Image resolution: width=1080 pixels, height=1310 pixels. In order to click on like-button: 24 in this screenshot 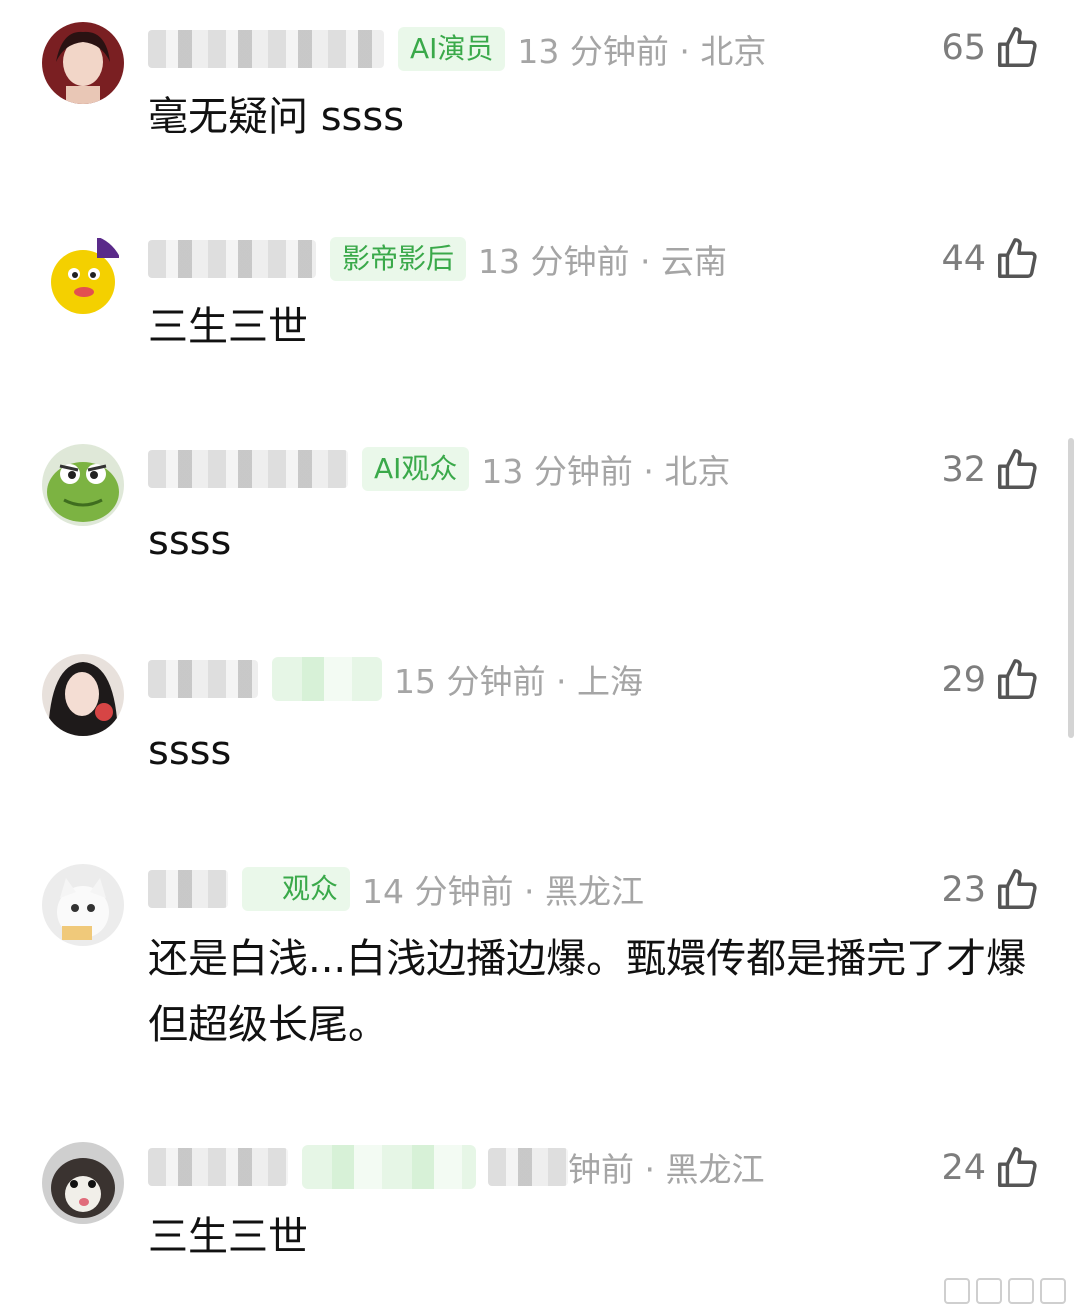, I will do `click(990, 1168)`.